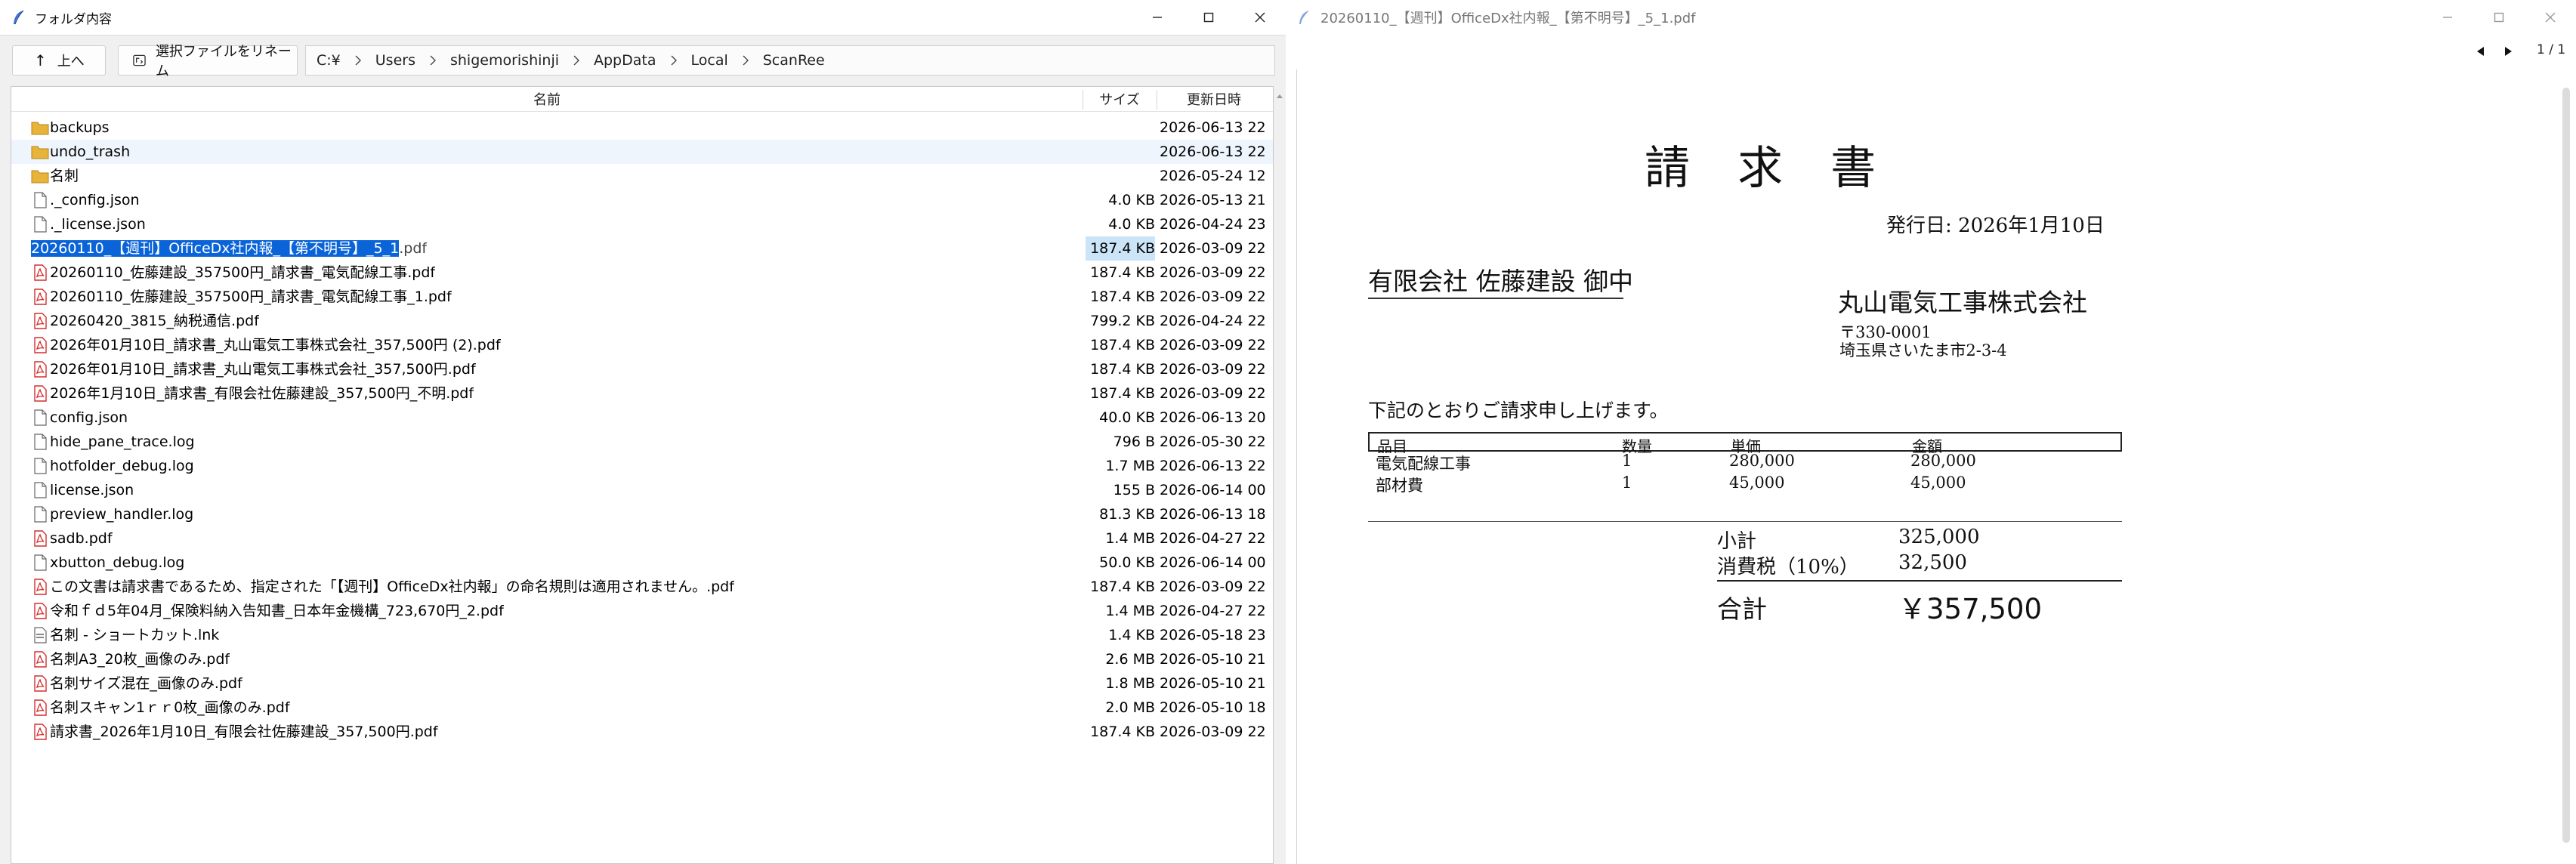  I want to click on rename-edit-selection: 20260110_【週刊】OfficeDx社内報_【第不明号】_5_1, so click(215, 249).